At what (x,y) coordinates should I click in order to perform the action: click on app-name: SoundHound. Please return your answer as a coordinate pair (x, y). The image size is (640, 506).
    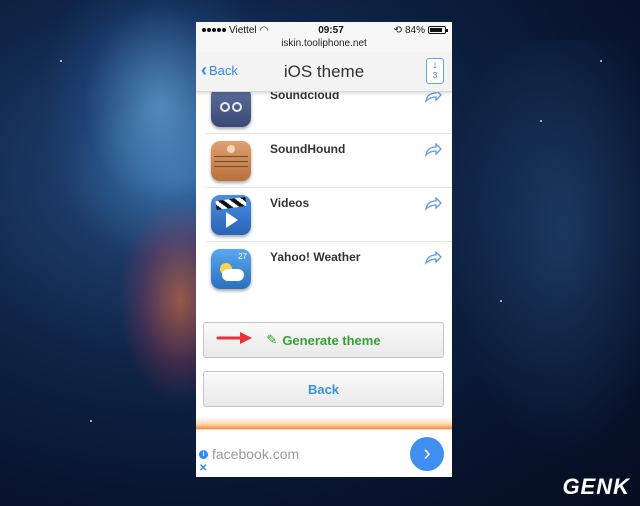
    Looking at the image, I should click on (308, 149).